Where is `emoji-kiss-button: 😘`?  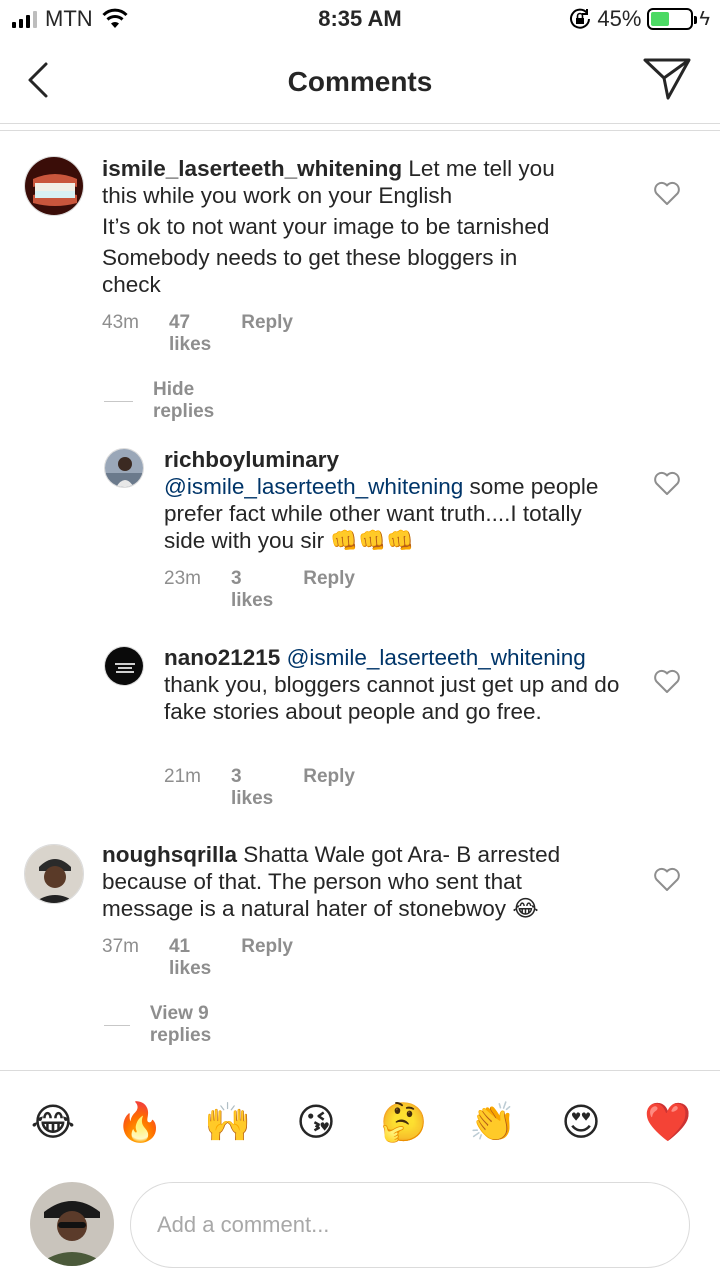 emoji-kiss-button: 😘 is located at coordinates (316, 1123).